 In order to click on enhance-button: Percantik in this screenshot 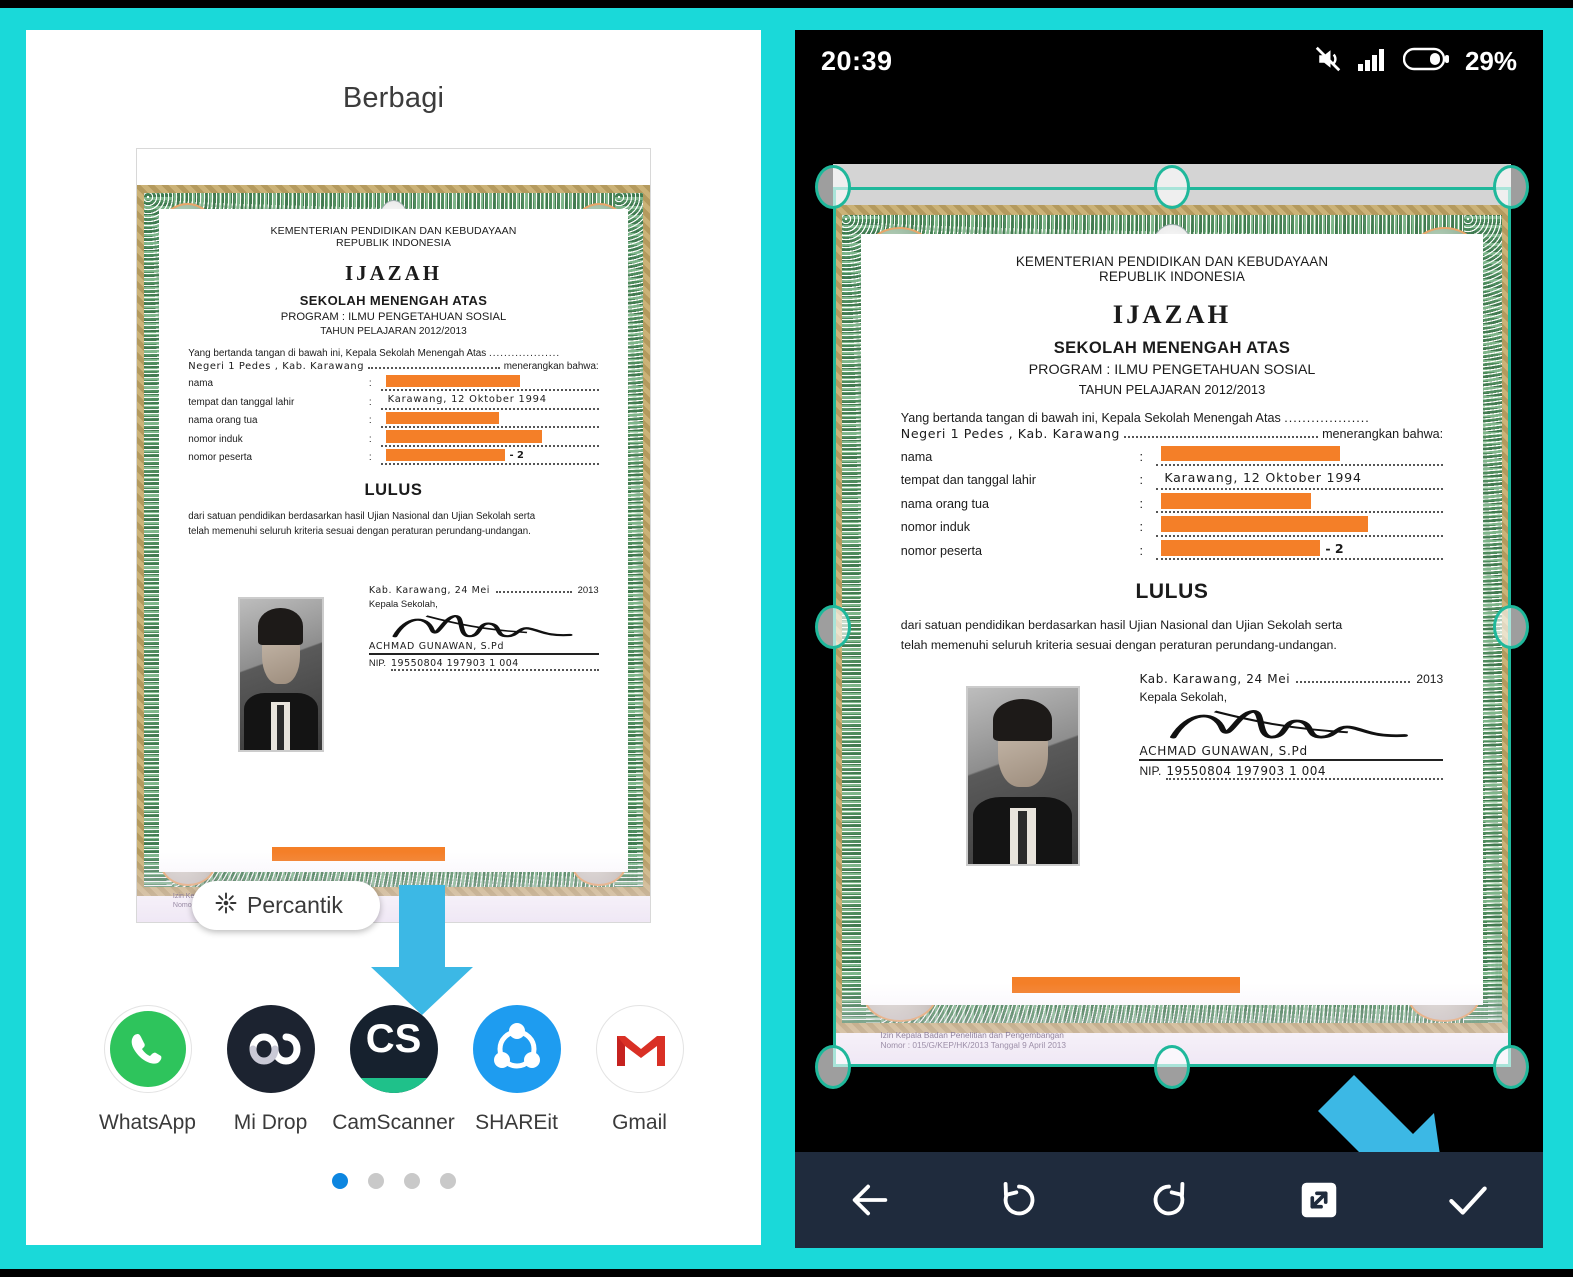, I will do `click(286, 905)`.